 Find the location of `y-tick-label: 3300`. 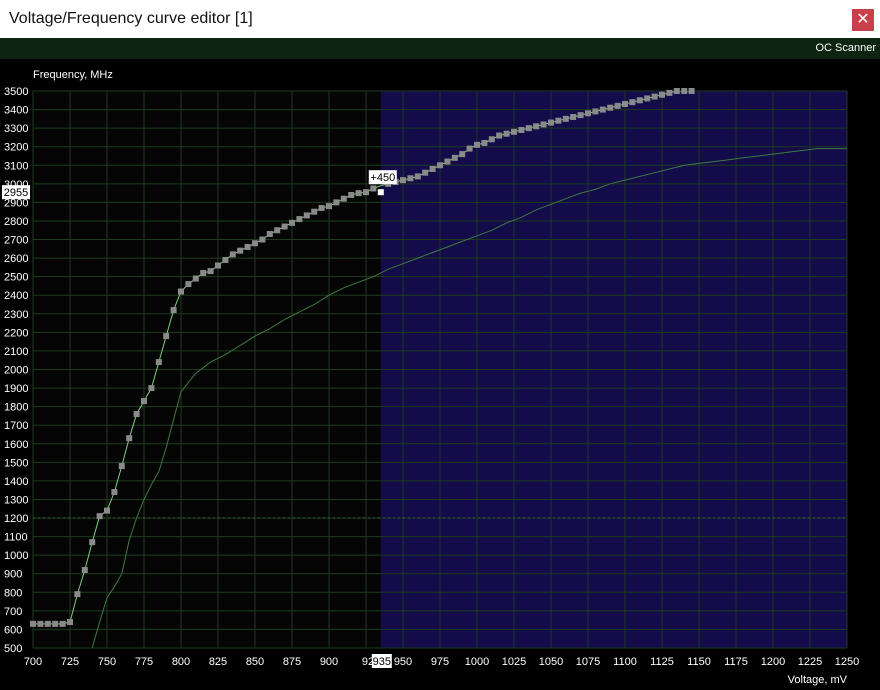

y-tick-label: 3300 is located at coordinates (16, 129).